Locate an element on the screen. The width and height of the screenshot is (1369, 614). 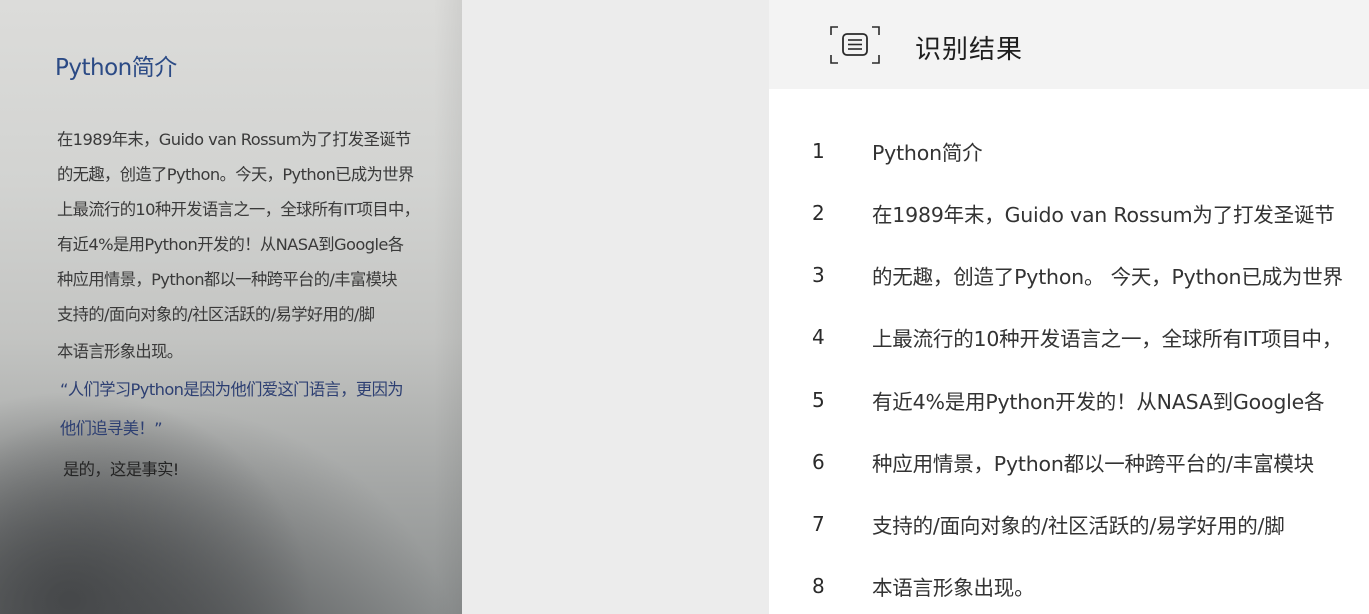
row-text: 本语言形象出现。 is located at coordinates (953, 588).